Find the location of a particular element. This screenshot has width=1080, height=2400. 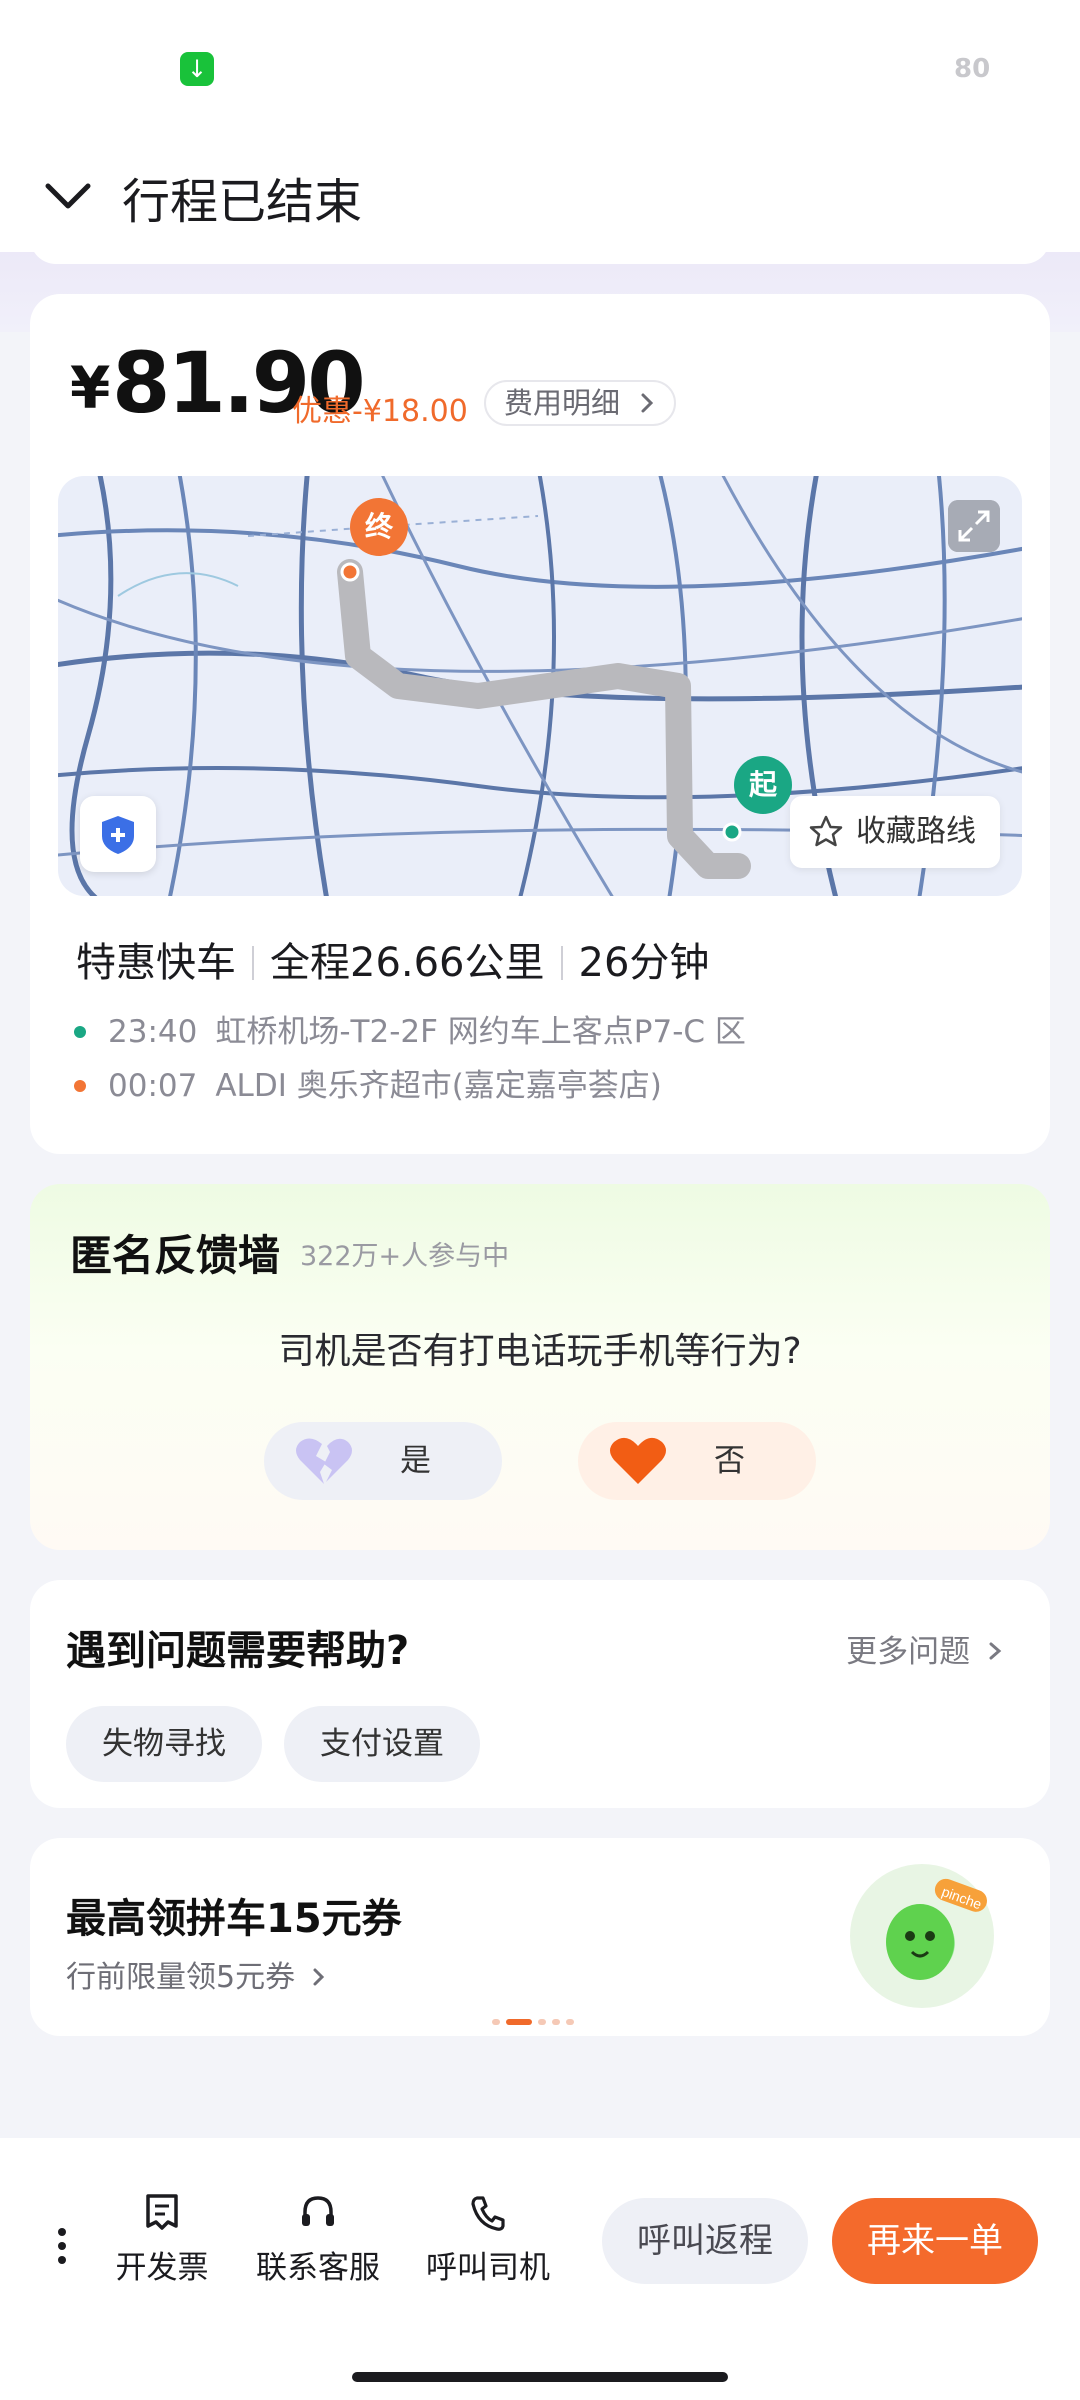

favorite-route-label: 收藏路线 is located at coordinates (916, 831).